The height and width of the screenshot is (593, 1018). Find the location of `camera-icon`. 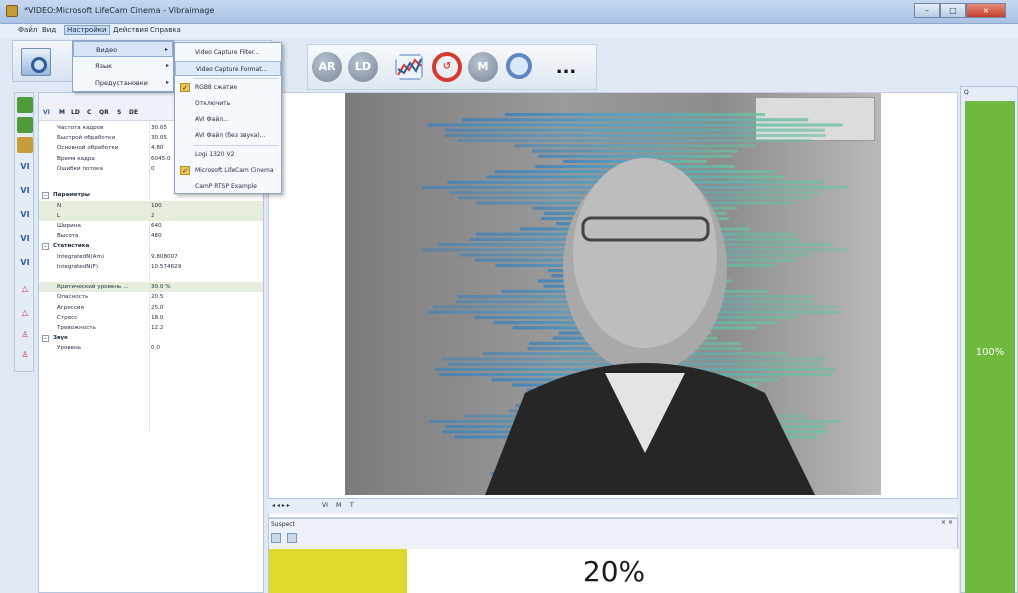

camera-icon is located at coordinates (36, 62).